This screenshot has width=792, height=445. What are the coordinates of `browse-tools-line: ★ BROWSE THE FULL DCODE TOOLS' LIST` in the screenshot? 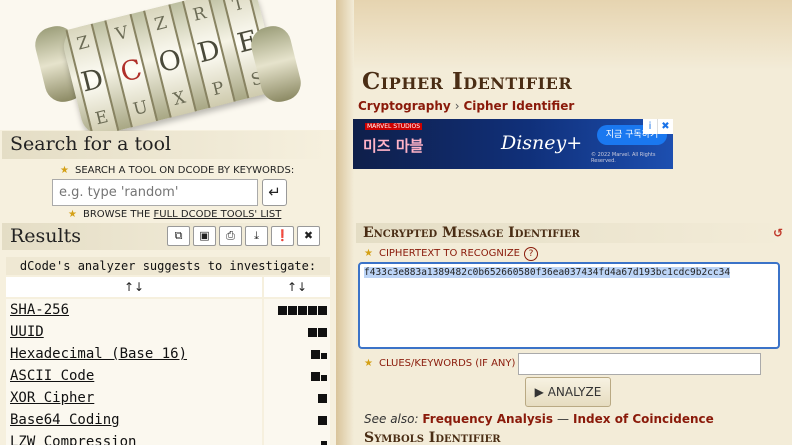 It's located at (175, 214).